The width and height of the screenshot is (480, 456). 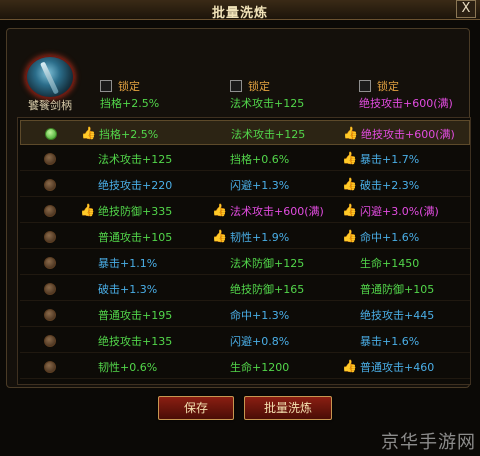 What do you see at coordinates (267, 103) in the screenshot?
I see `locked-attribute-2: 法术攻击+125` at bounding box center [267, 103].